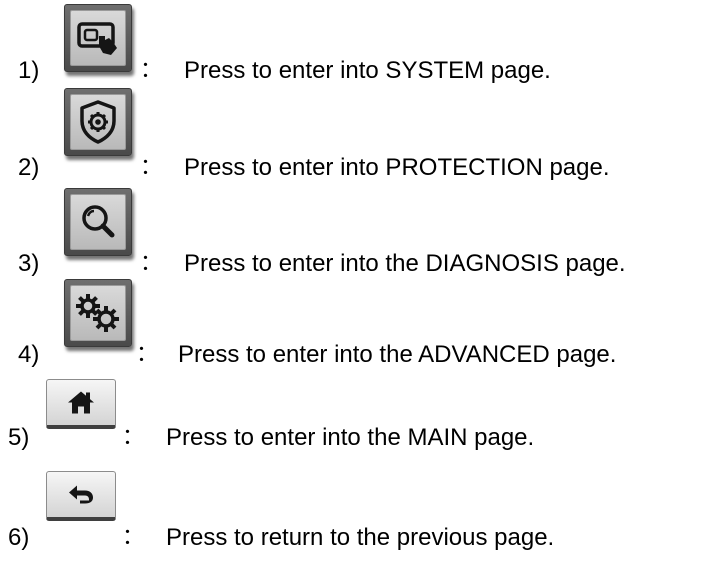  I want to click on item-number: 4), so click(29, 354).